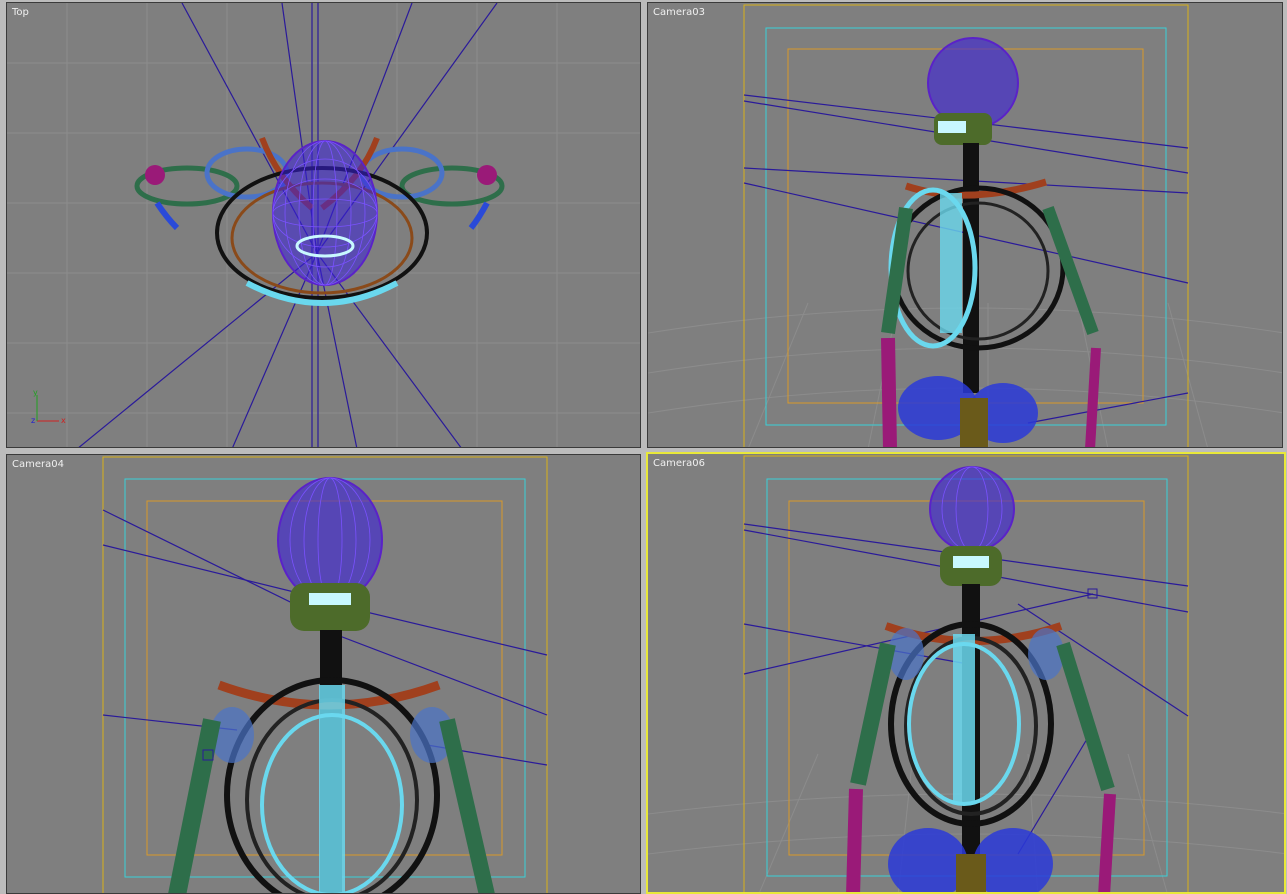  What do you see at coordinates (33, 420) in the screenshot?
I see `axis-z-label: z` at bounding box center [33, 420].